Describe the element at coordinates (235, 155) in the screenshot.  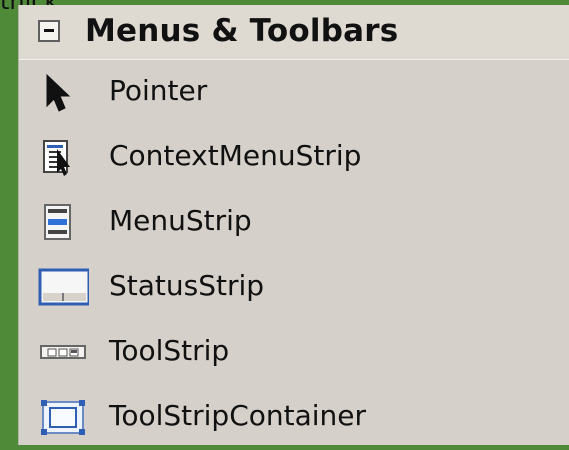
I see `contextmenustrip-label: ContextMenuStrip` at that location.